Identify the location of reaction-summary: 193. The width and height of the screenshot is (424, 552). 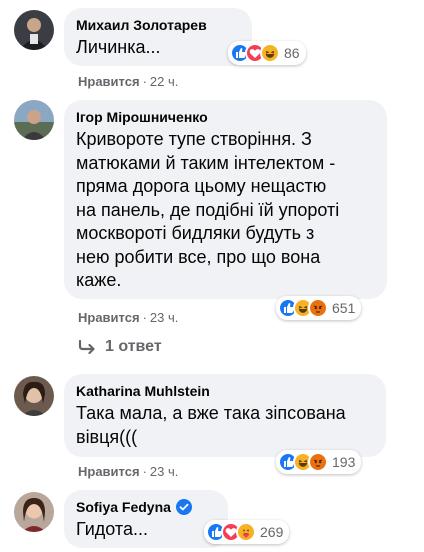
(319, 462).